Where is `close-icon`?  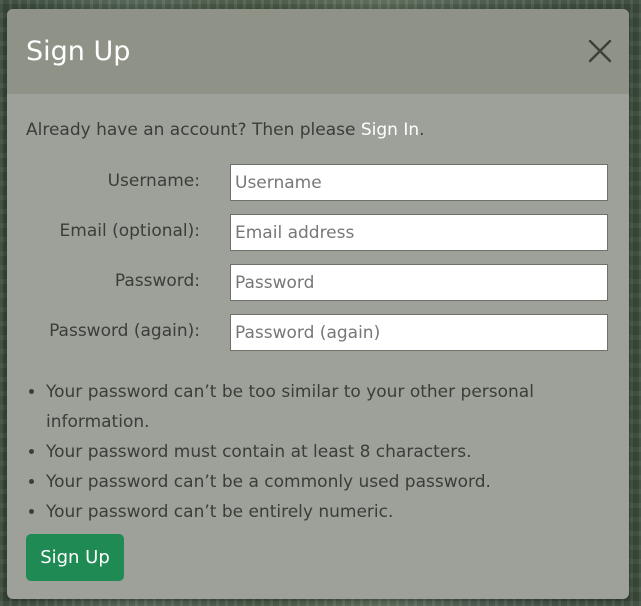
close-icon is located at coordinates (600, 51).